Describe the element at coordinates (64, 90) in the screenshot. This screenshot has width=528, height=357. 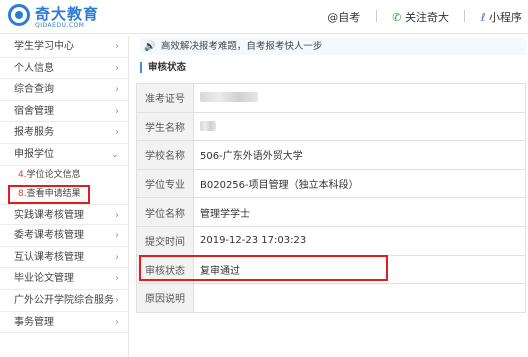
I see `sidebar-item-query: 综合查询 ›` at that location.